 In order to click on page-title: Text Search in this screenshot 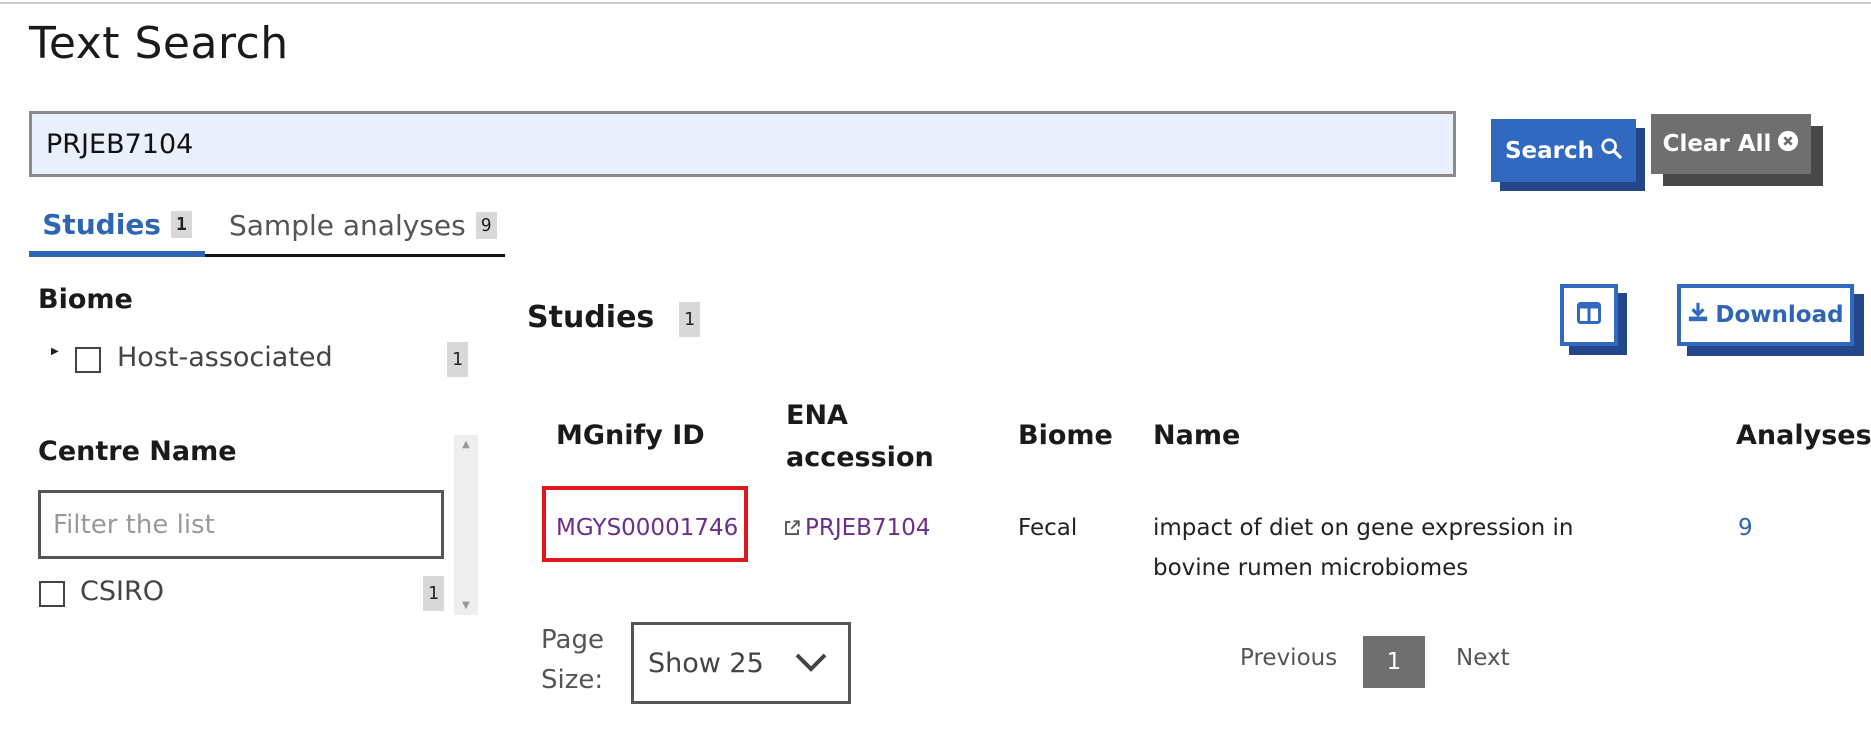, I will do `click(159, 43)`.